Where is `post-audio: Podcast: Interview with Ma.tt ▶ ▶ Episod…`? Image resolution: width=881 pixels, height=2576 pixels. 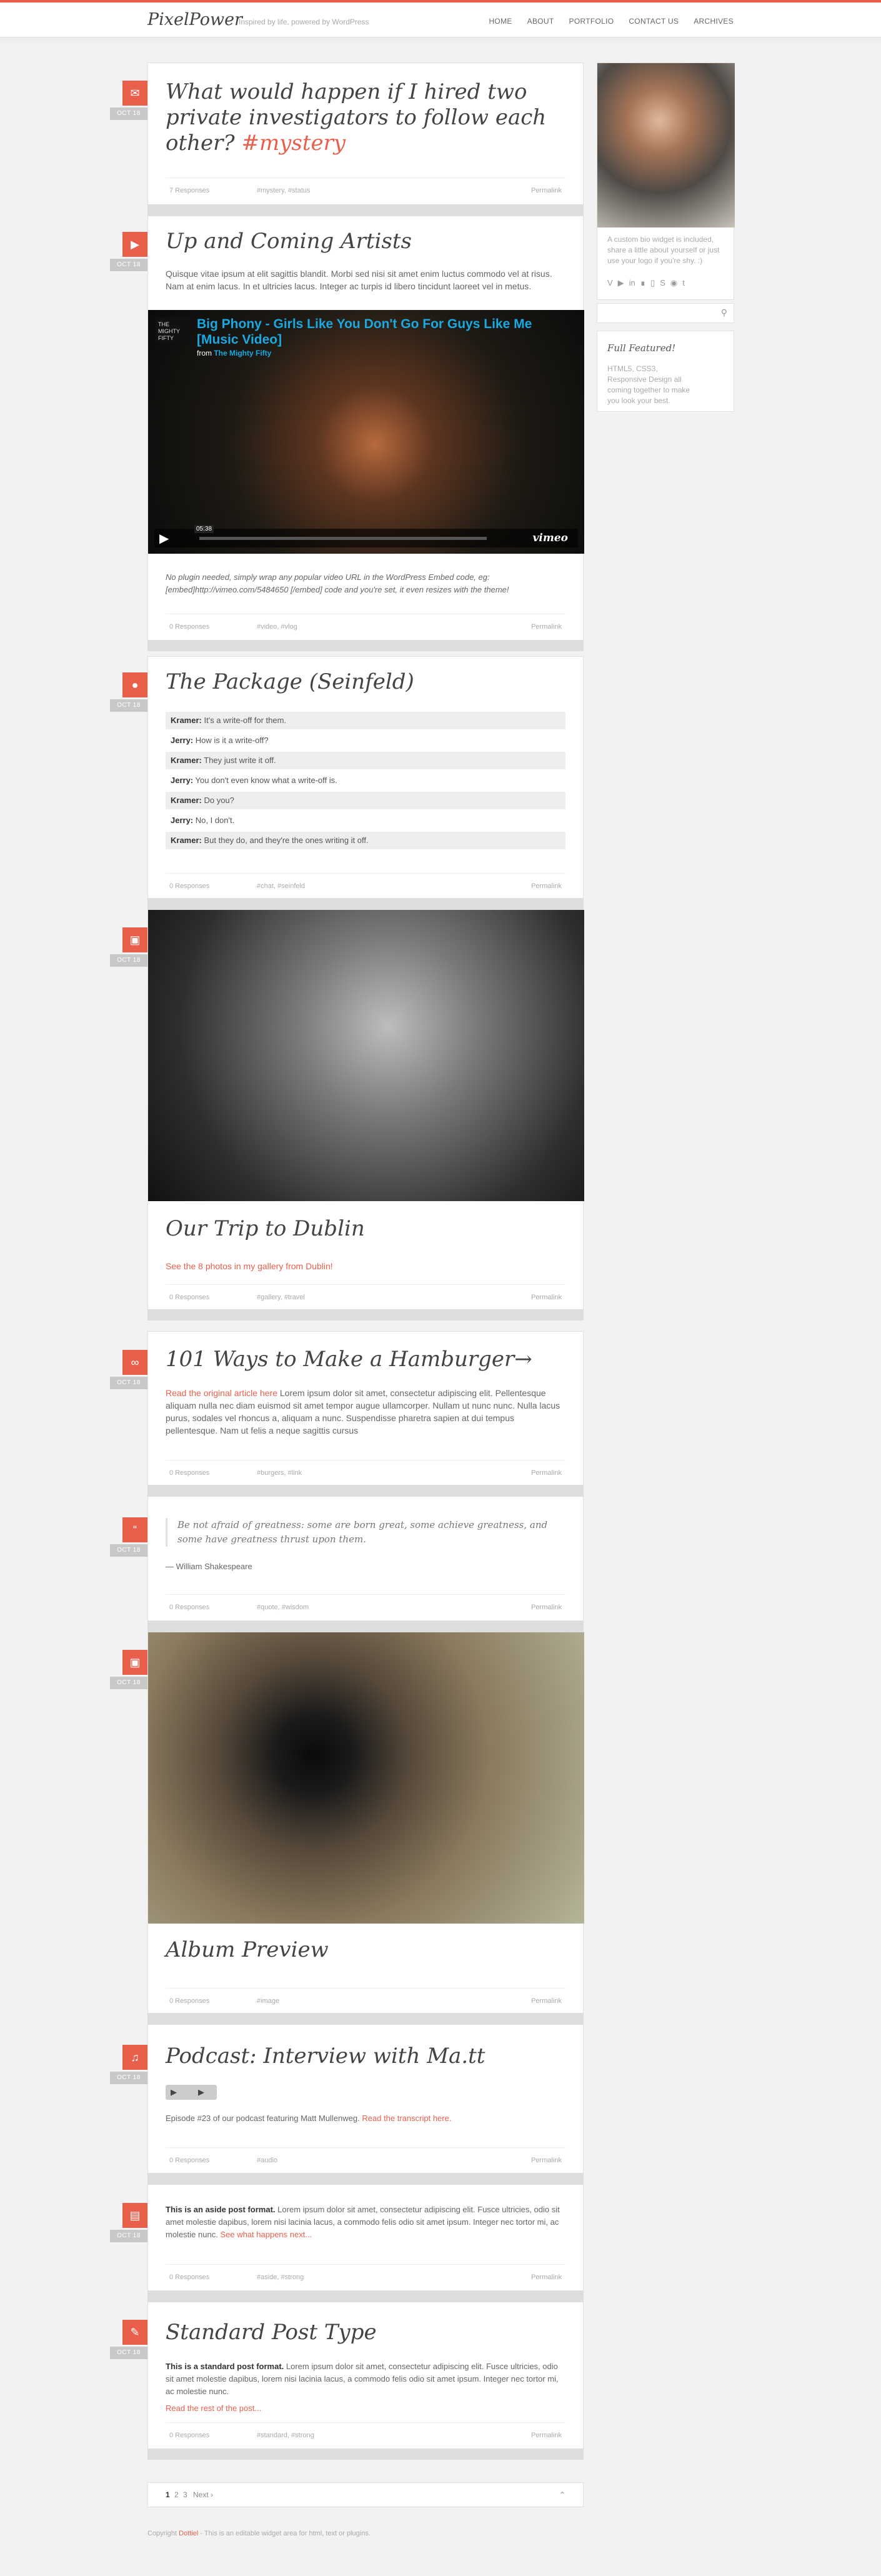 post-audio: Podcast: Interview with Ma.tt ▶ ▶ Episod… is located at coordinates (365, 2104).